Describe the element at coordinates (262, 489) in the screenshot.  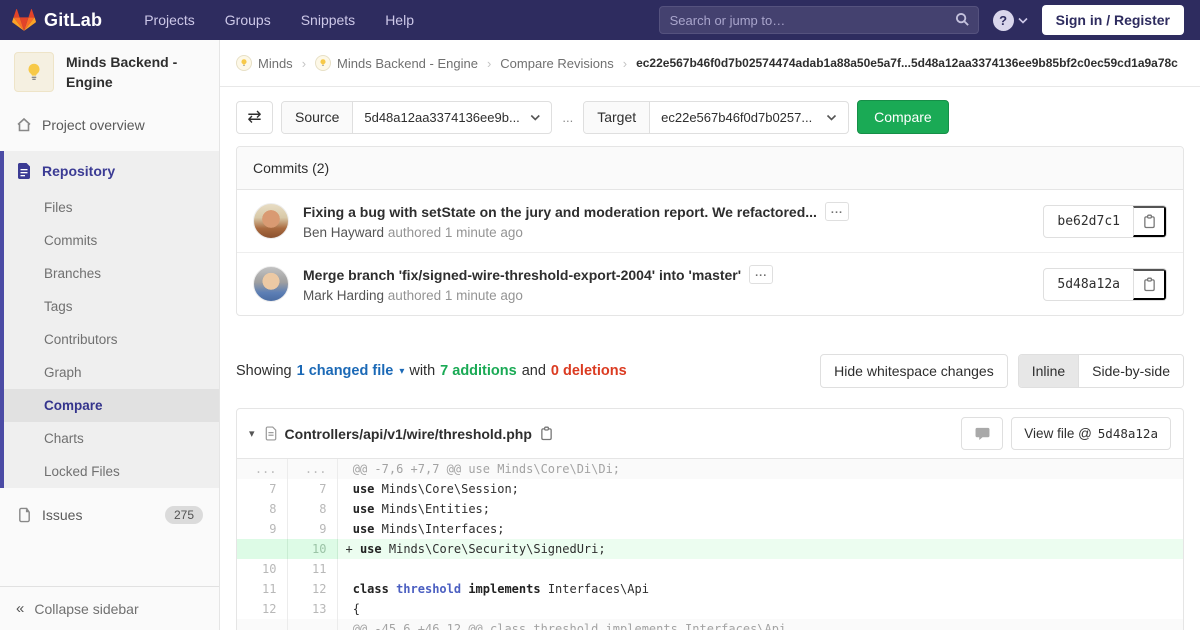
I see `old-line-number: 7` at that location.